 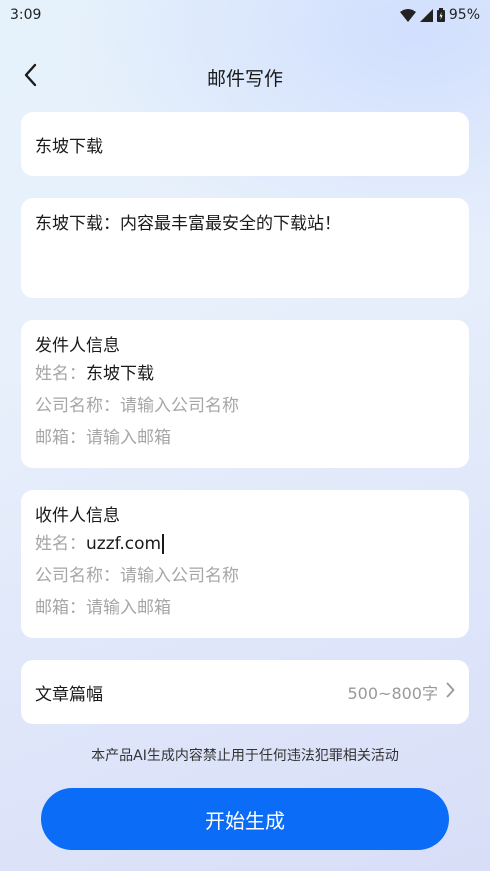 What do you see at coordinates (163, 544) in the screenshot?
I see `text-caret` at bounding box center [163, 544].